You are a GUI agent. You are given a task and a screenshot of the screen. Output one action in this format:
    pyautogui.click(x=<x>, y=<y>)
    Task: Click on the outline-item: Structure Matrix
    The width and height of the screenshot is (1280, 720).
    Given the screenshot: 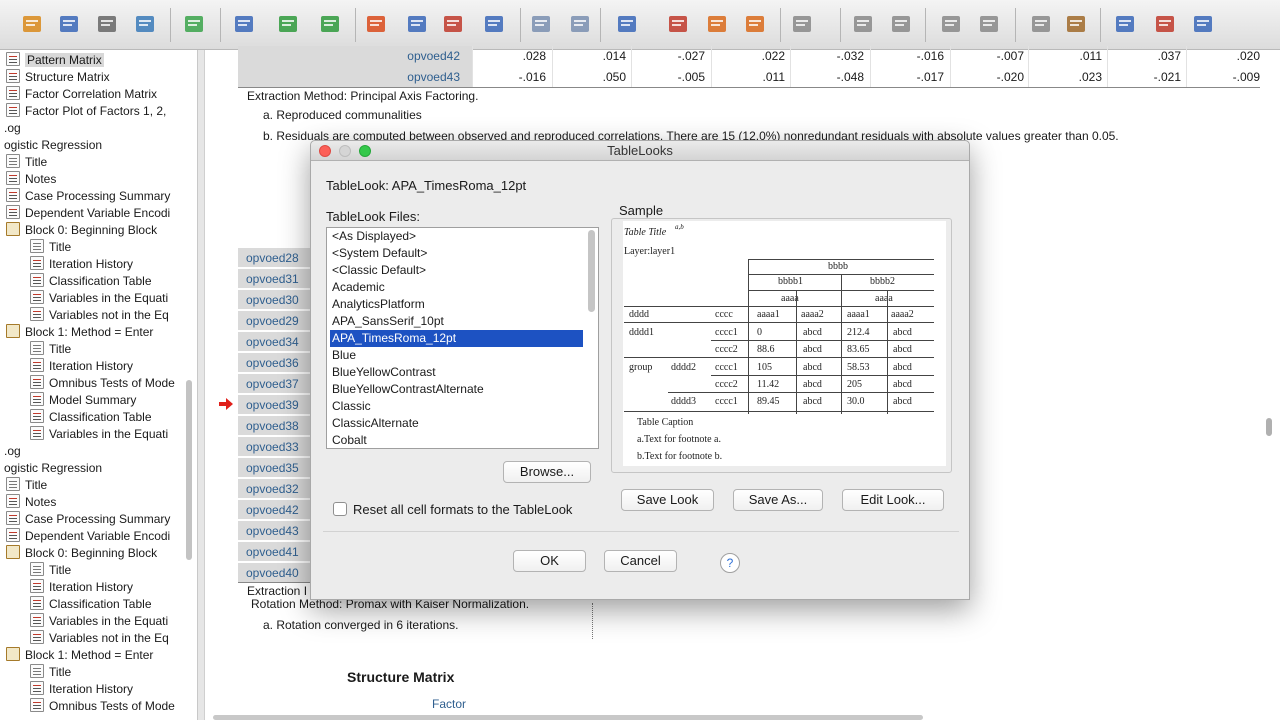 What is the action you would take?
    pyautogui.click(x=58, y=77)
    